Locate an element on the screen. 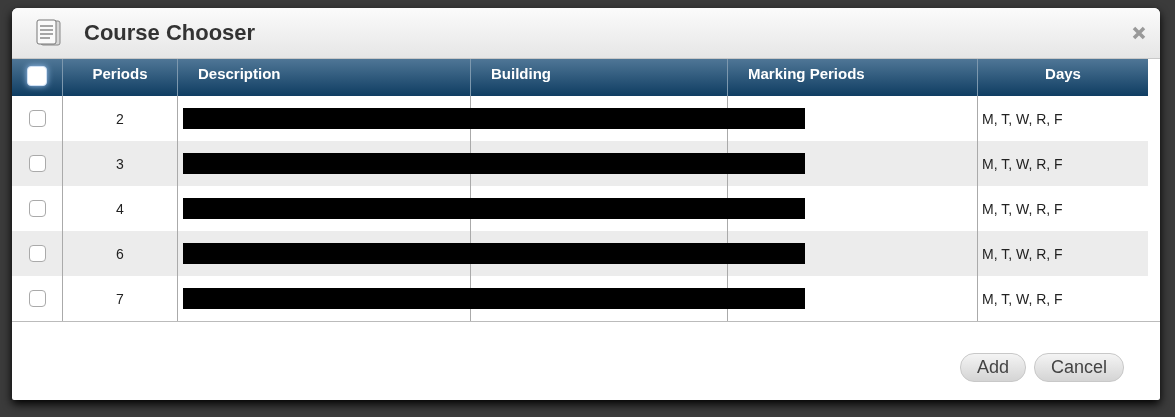  add-button: Add is located at coordinates (992, 367).